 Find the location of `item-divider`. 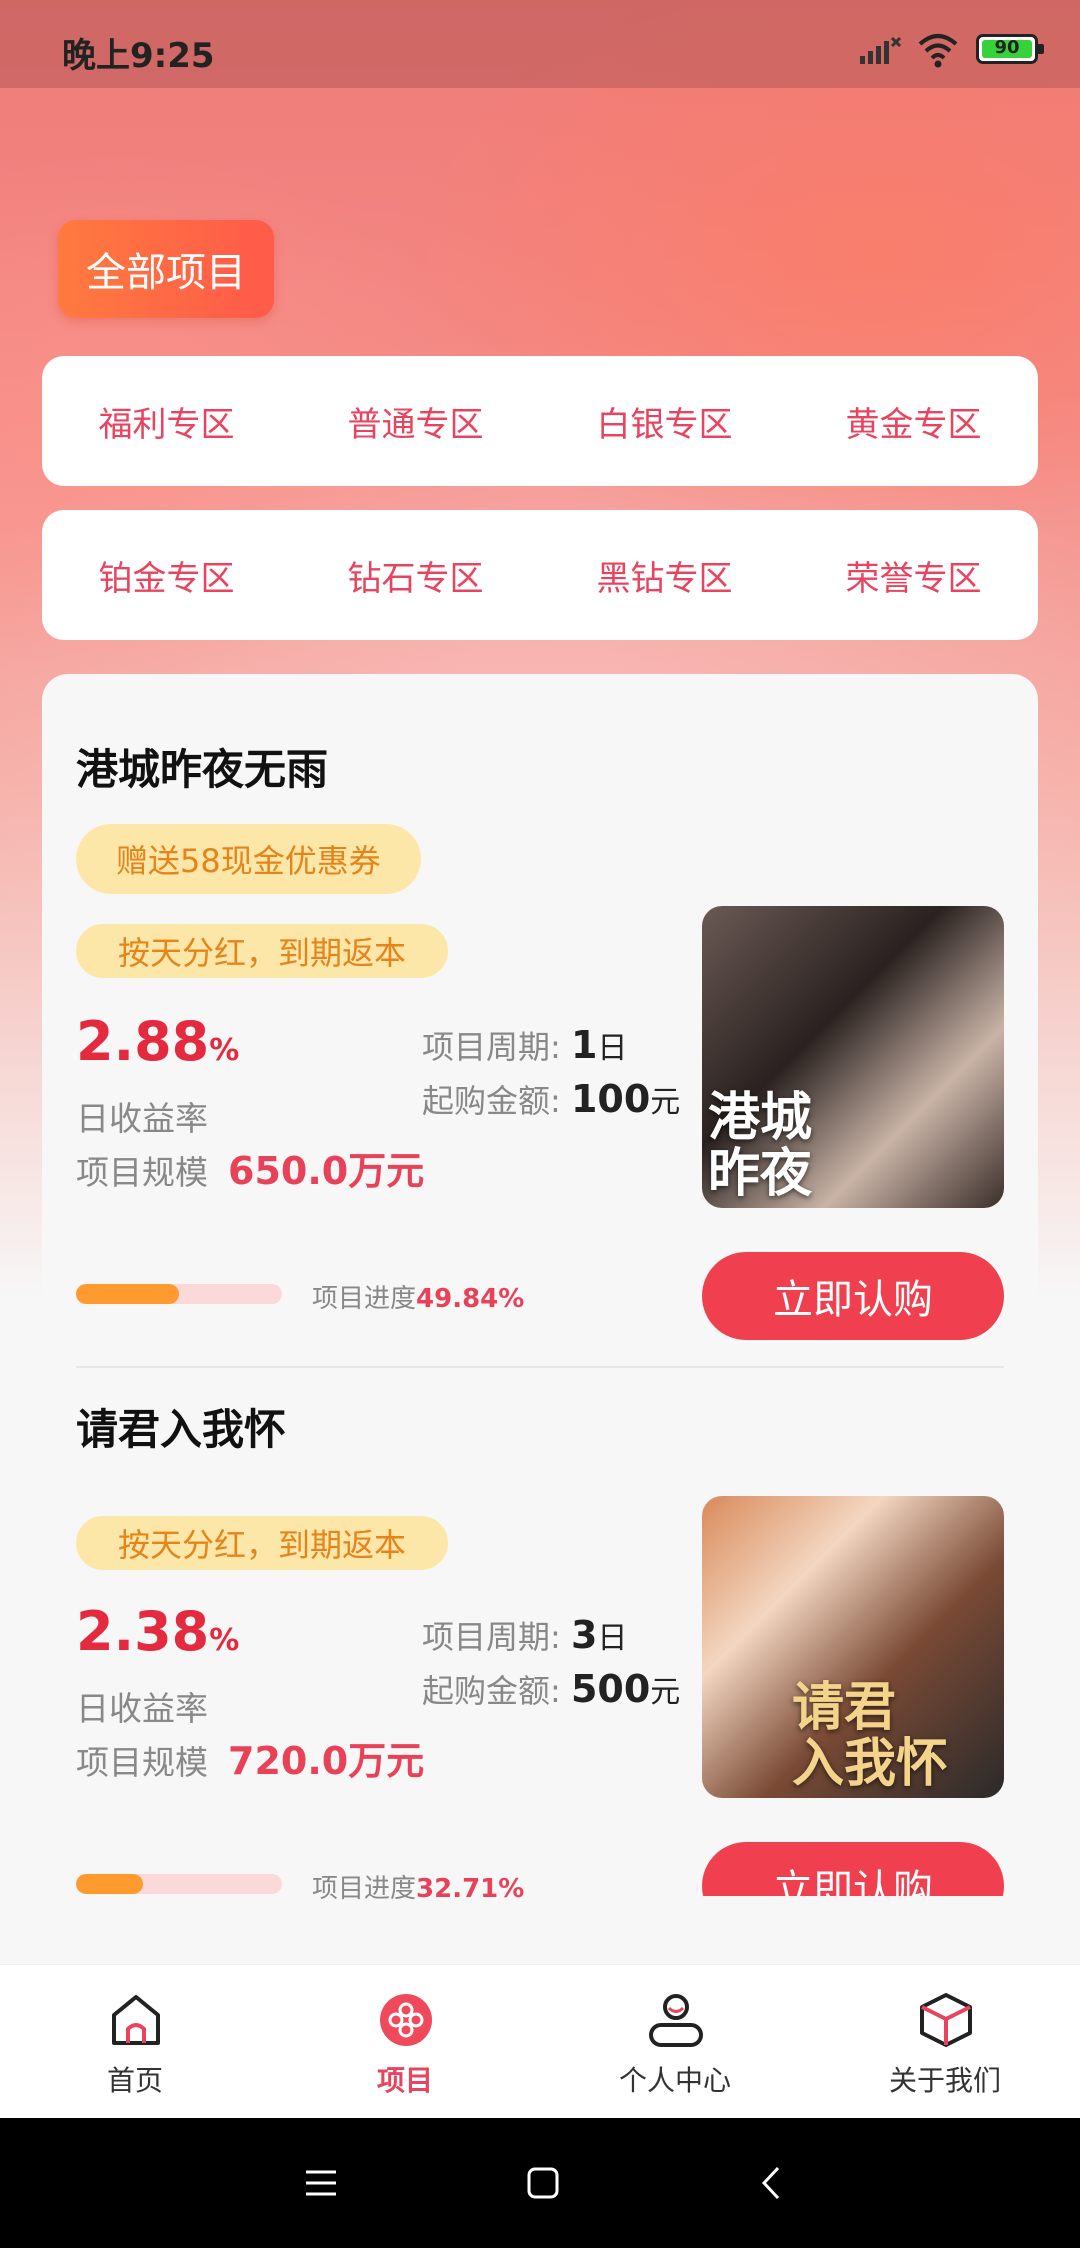

item-divider is located at coordinates (540, 1367).